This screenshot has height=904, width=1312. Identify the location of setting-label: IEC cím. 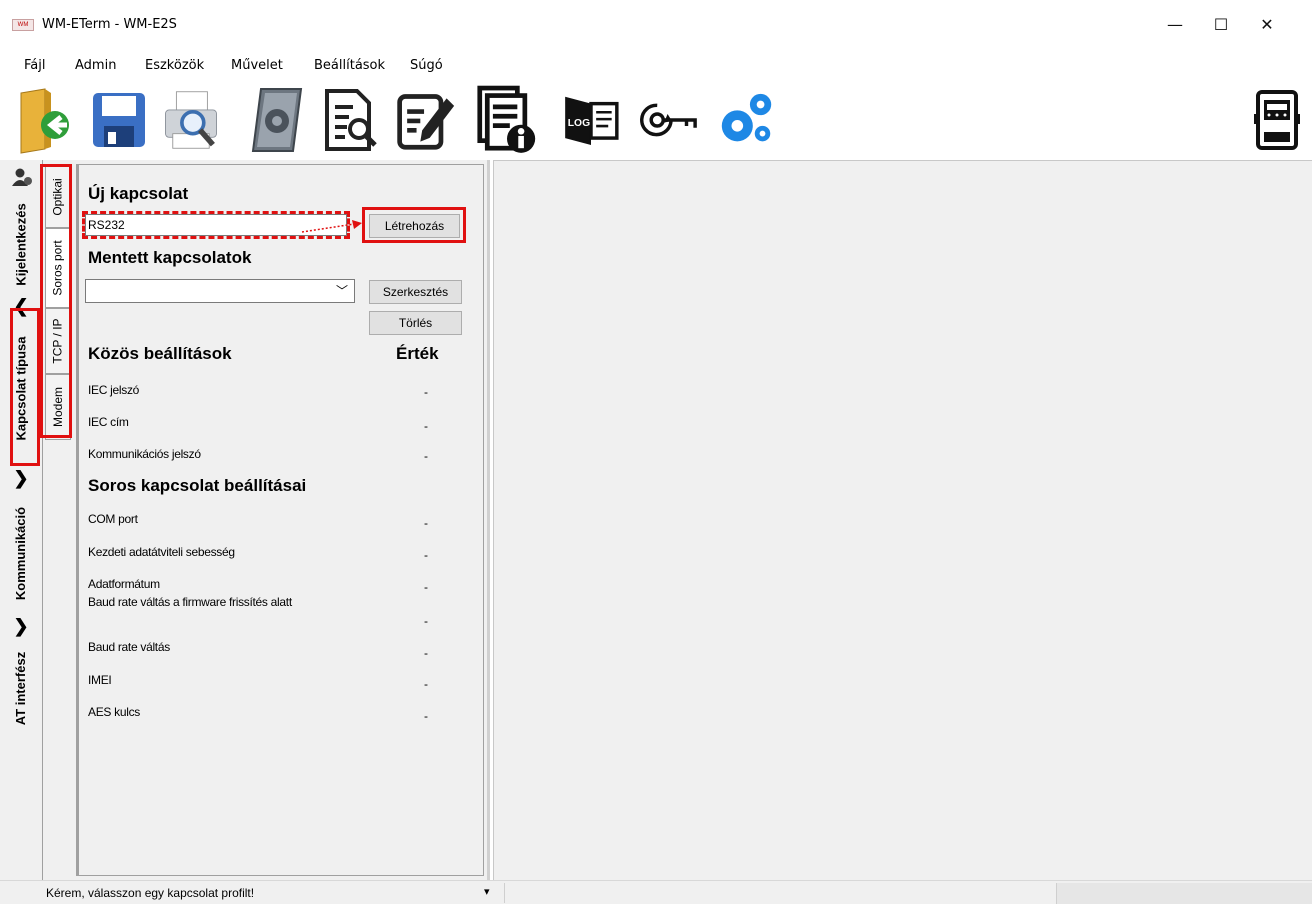
(108, 422).